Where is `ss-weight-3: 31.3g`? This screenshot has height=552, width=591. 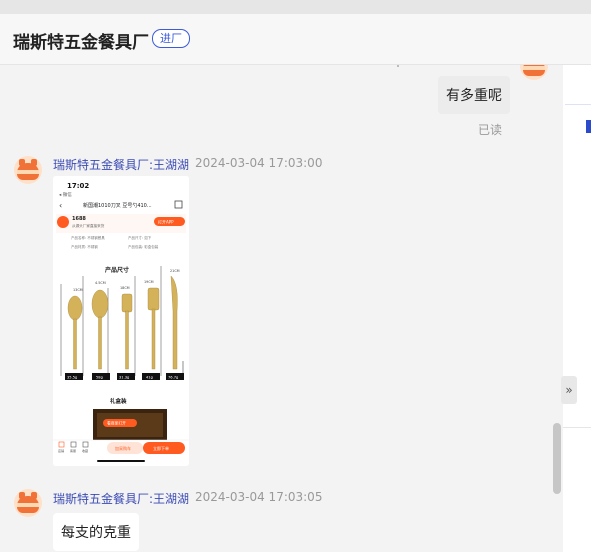
ss-weight-3: 31.3g is located at coordinates (124, 378).